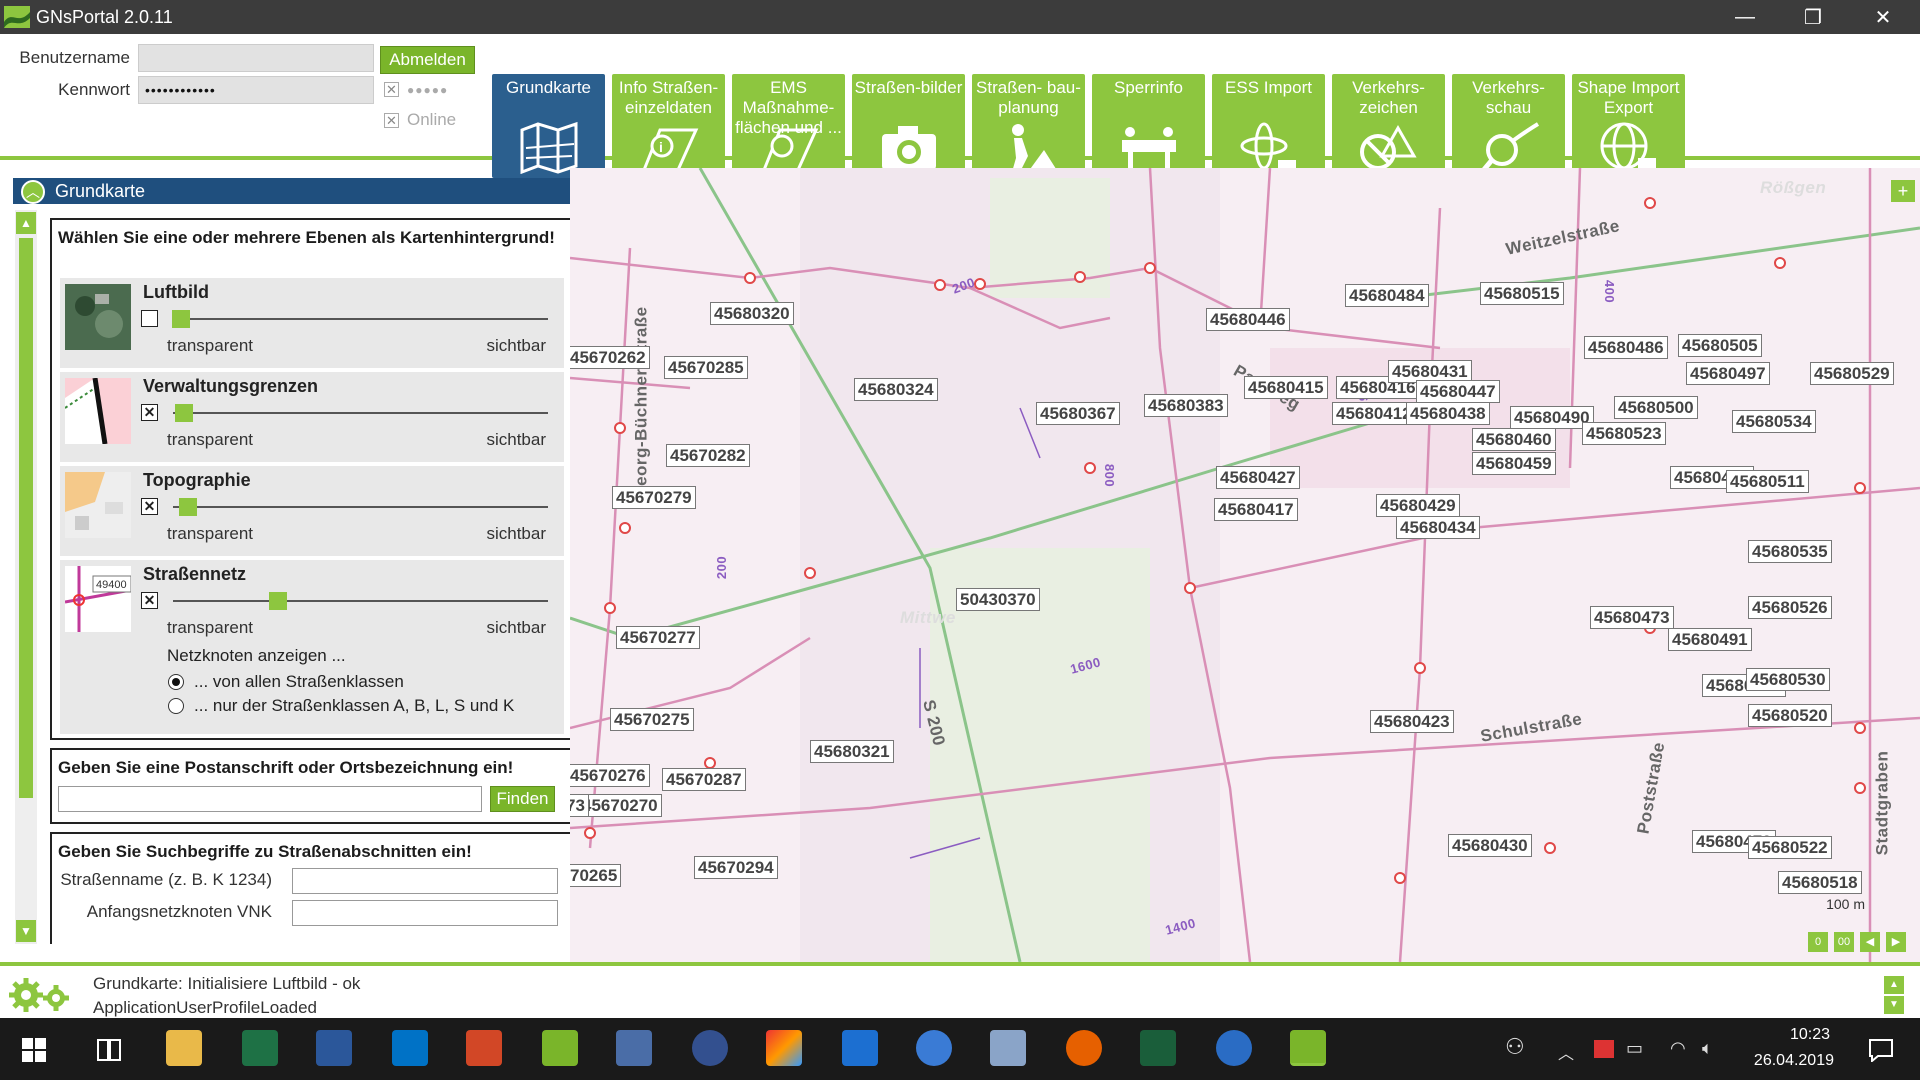  Describe the element at coordinates (1903, 191) in the screenshot. I see `zoom-in-button: +` at that location.